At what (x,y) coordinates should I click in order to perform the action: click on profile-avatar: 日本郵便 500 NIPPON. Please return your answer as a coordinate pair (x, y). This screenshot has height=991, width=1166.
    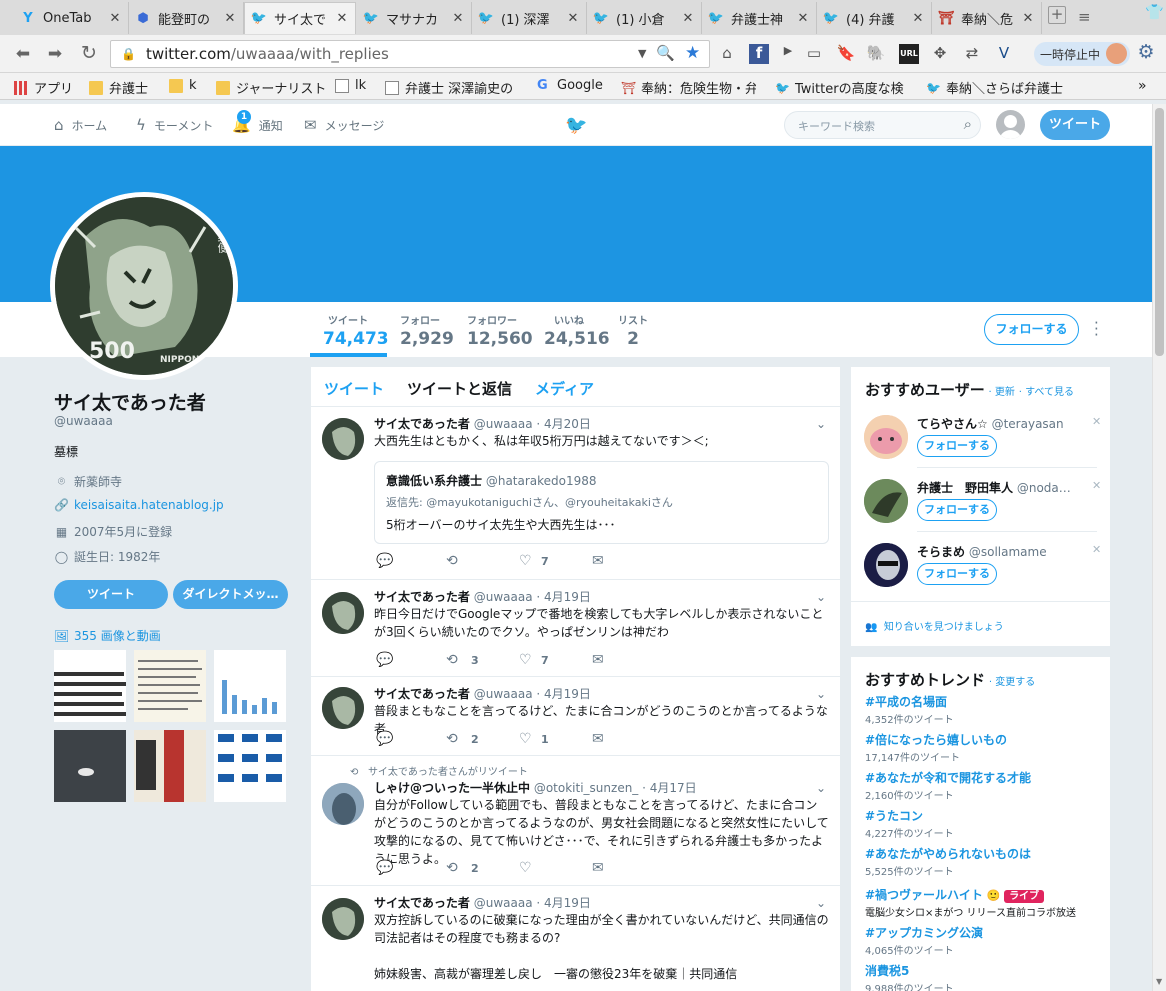
    Looking at the image, I should click on (144, 286).